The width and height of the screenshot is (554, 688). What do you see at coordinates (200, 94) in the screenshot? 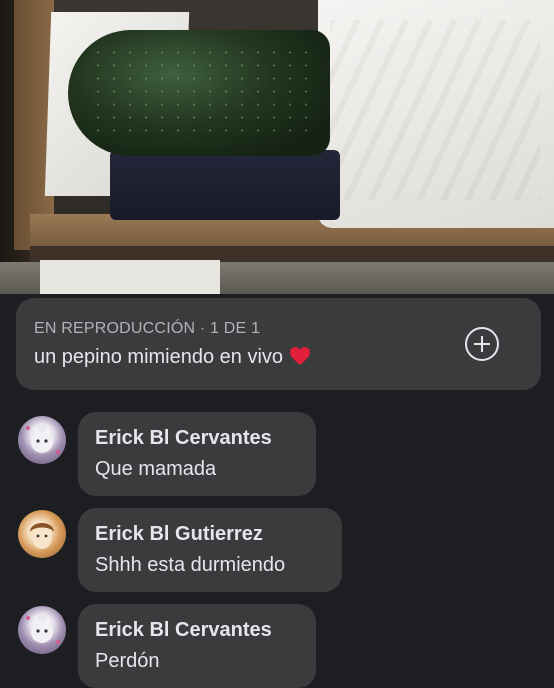
I see `cucumber-speckles` at bounding box center [200, 94].